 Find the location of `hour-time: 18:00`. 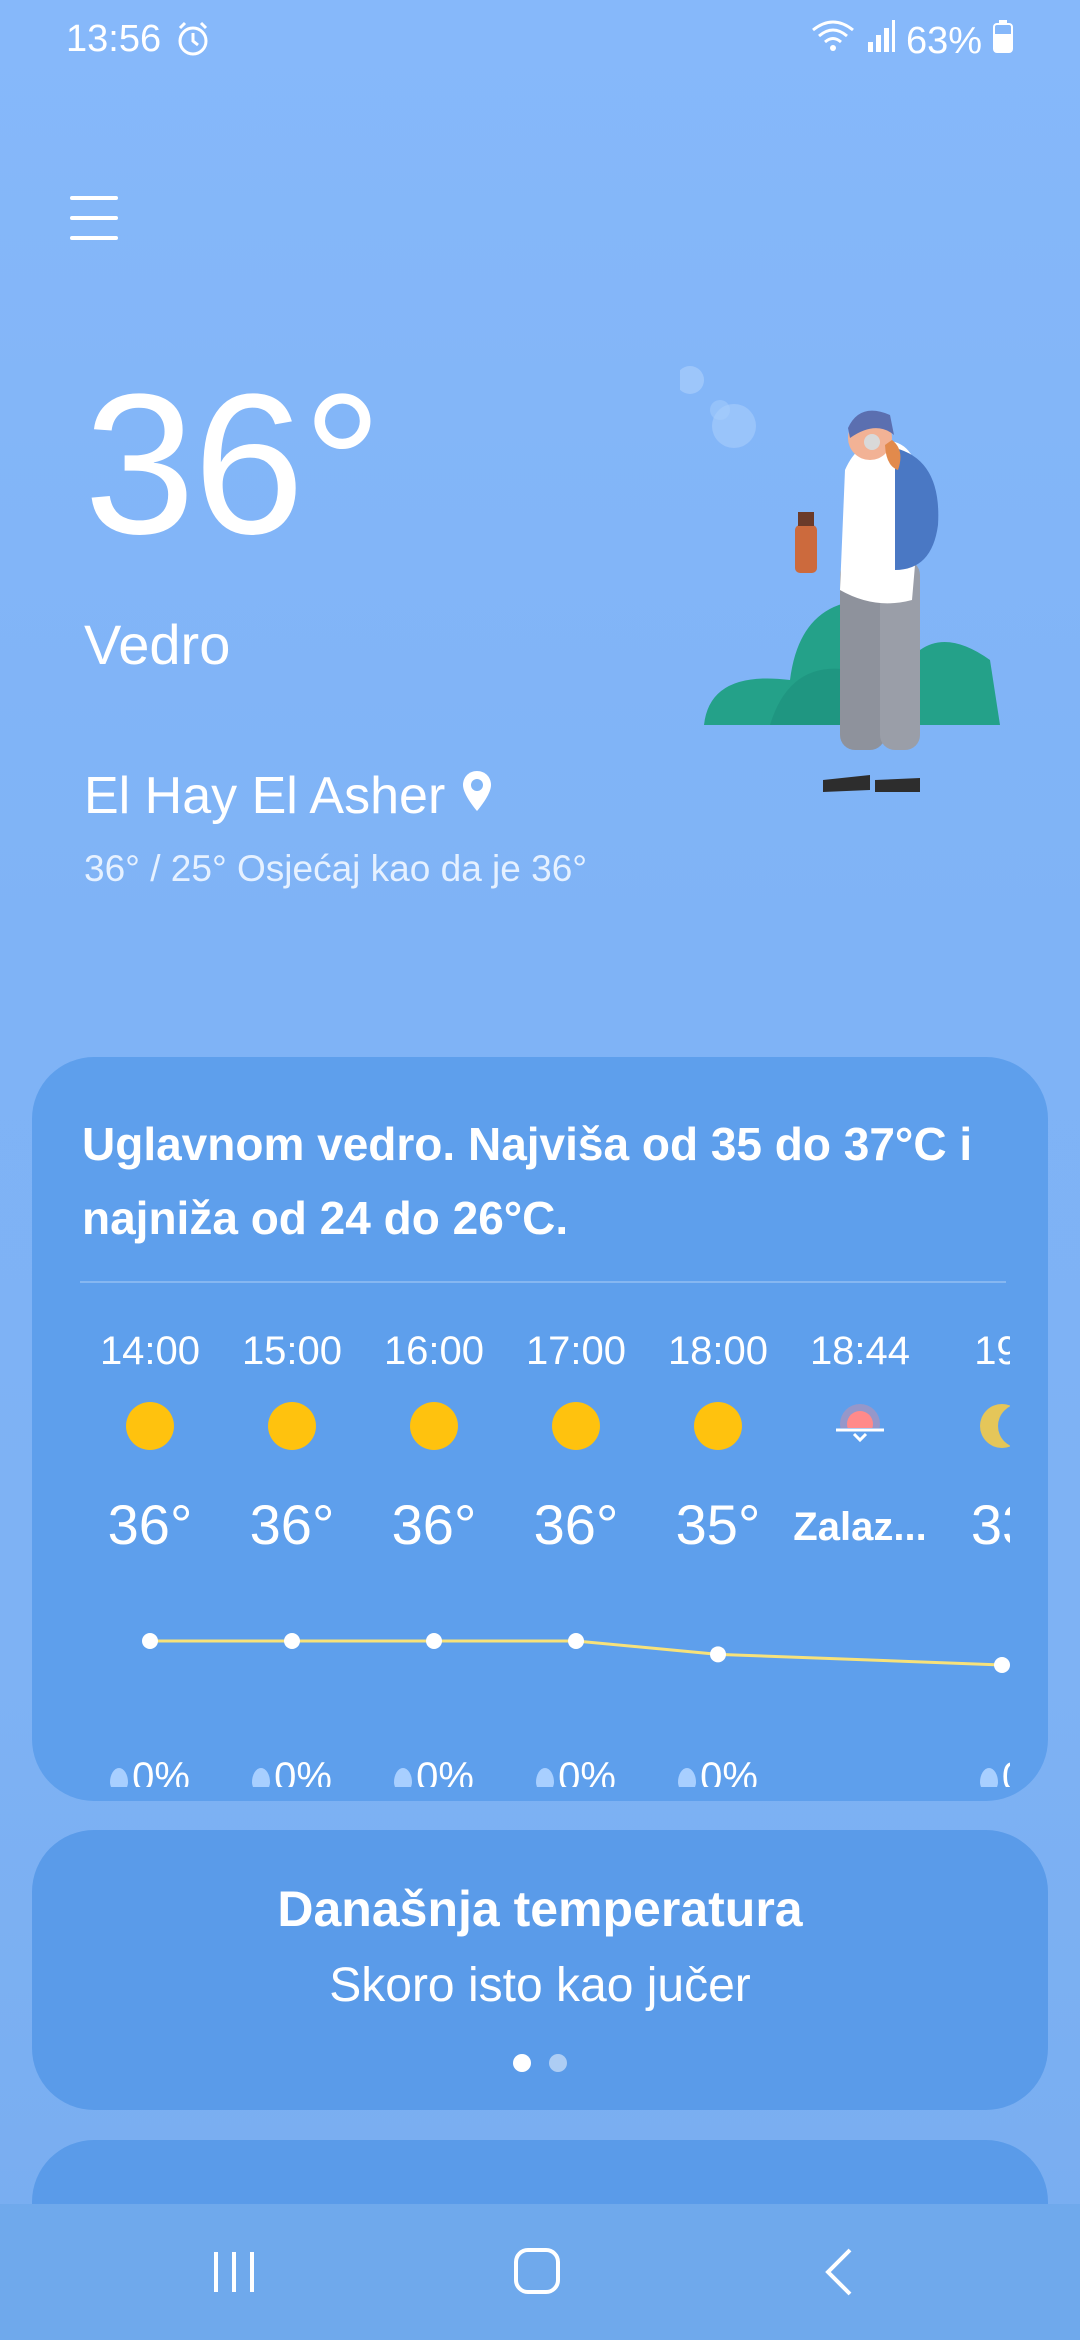

hour-time: 18:00 is located at coordinates (718, 1351).